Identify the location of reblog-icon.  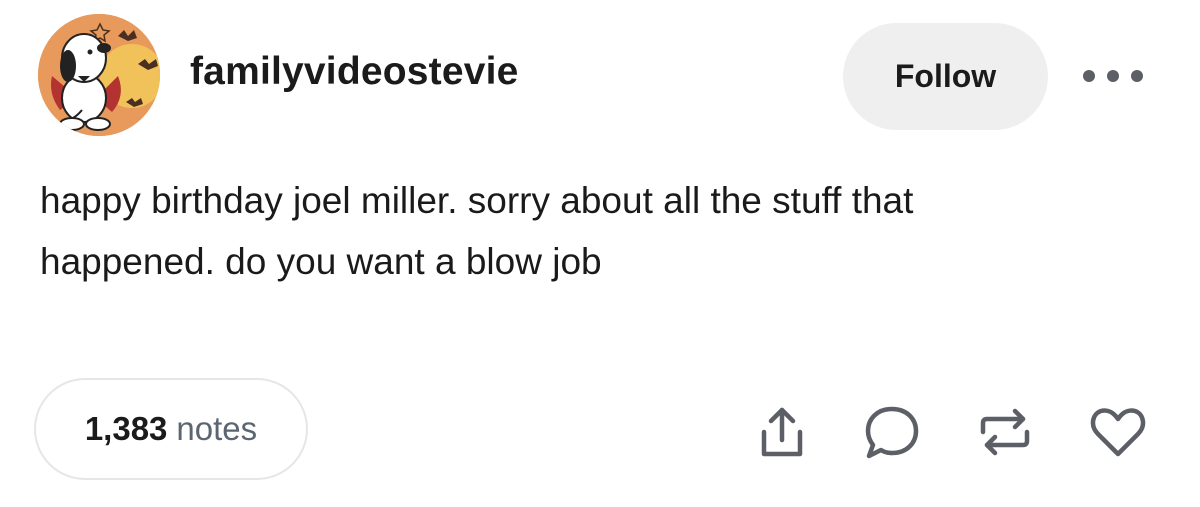
(1005, 432).